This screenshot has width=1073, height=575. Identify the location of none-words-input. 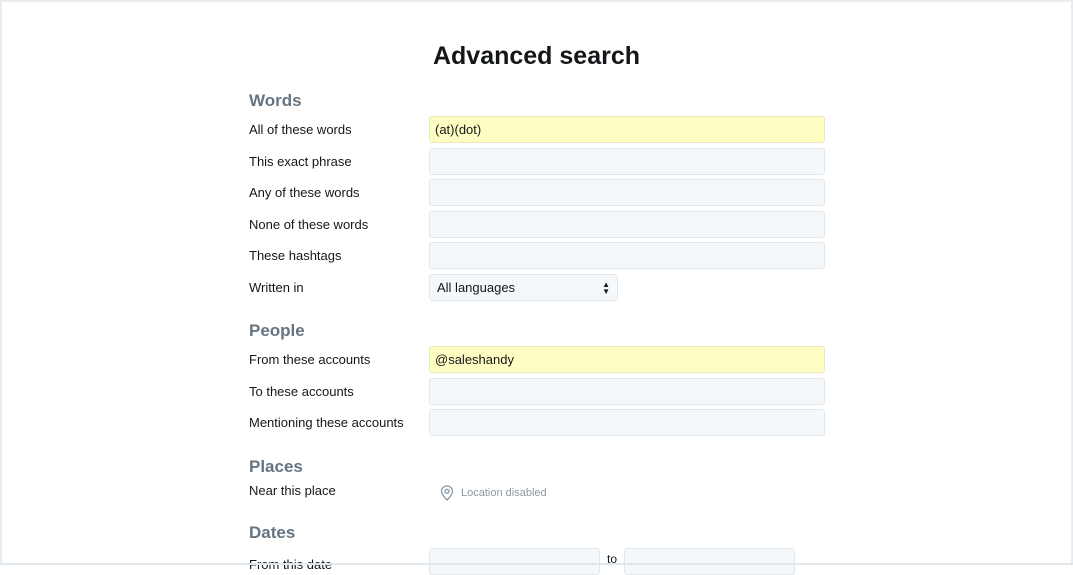
(627, 224).